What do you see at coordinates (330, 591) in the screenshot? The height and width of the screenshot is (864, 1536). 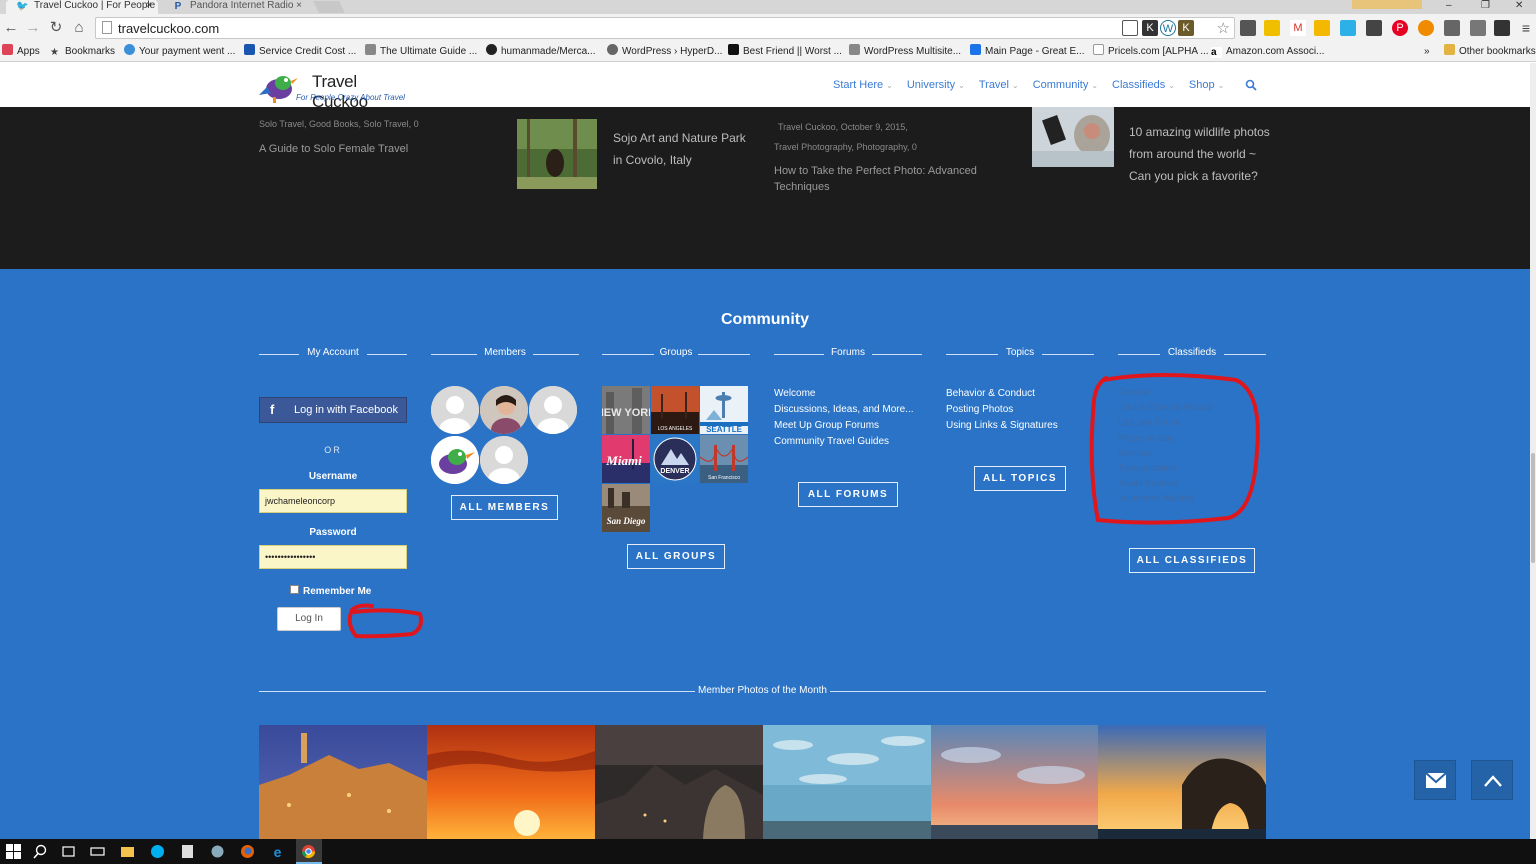 I see `remember-me: Remember Me` at bounding box center [330, 591].